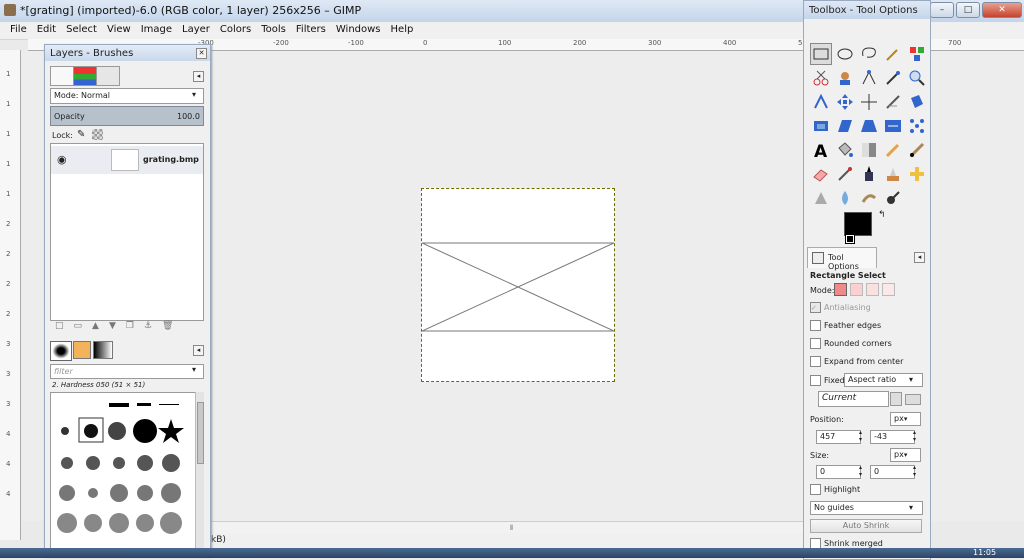 The width and height of the screenshot is (1024, 560). What do you see at coordinates (123, 473) in the screenshot?
I see `brush-grid` at bounding box center [123, 473].